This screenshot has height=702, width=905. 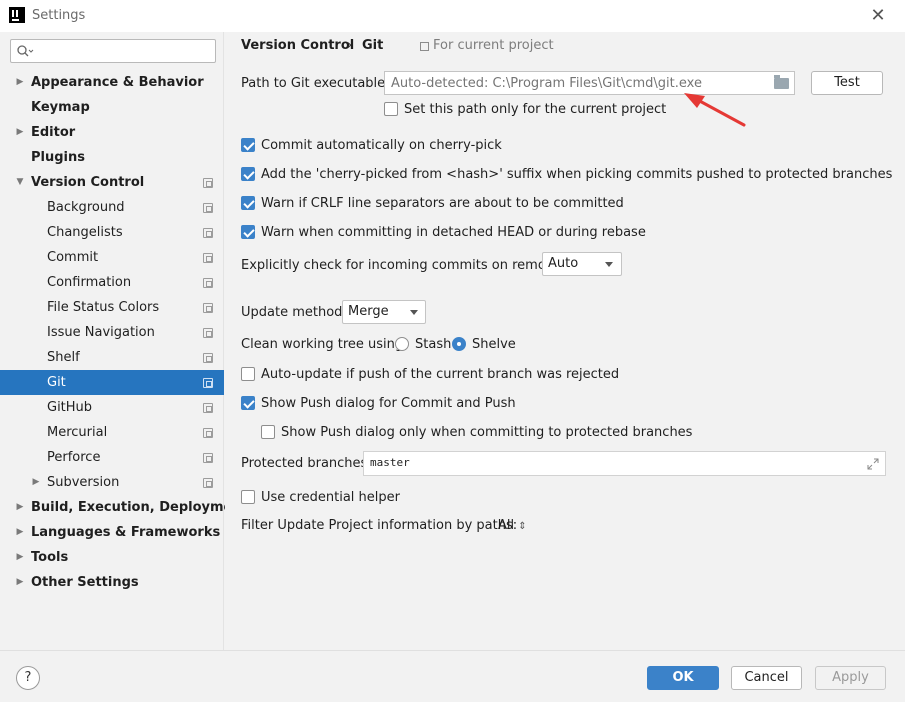 I want to click on git-path-field, so click(x=589, y=83).